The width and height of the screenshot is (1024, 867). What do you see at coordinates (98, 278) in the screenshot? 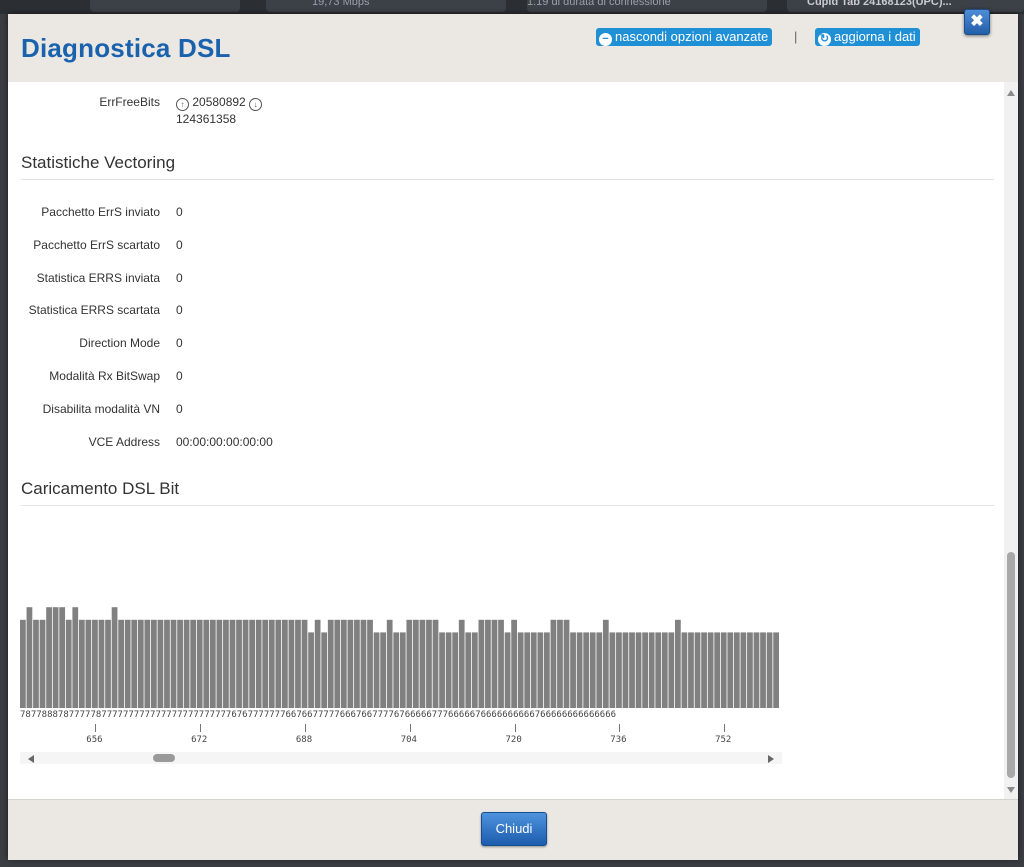
I see `vectoring-row-label: Statistica ERRS inviata` at bounding box center [98, 278].